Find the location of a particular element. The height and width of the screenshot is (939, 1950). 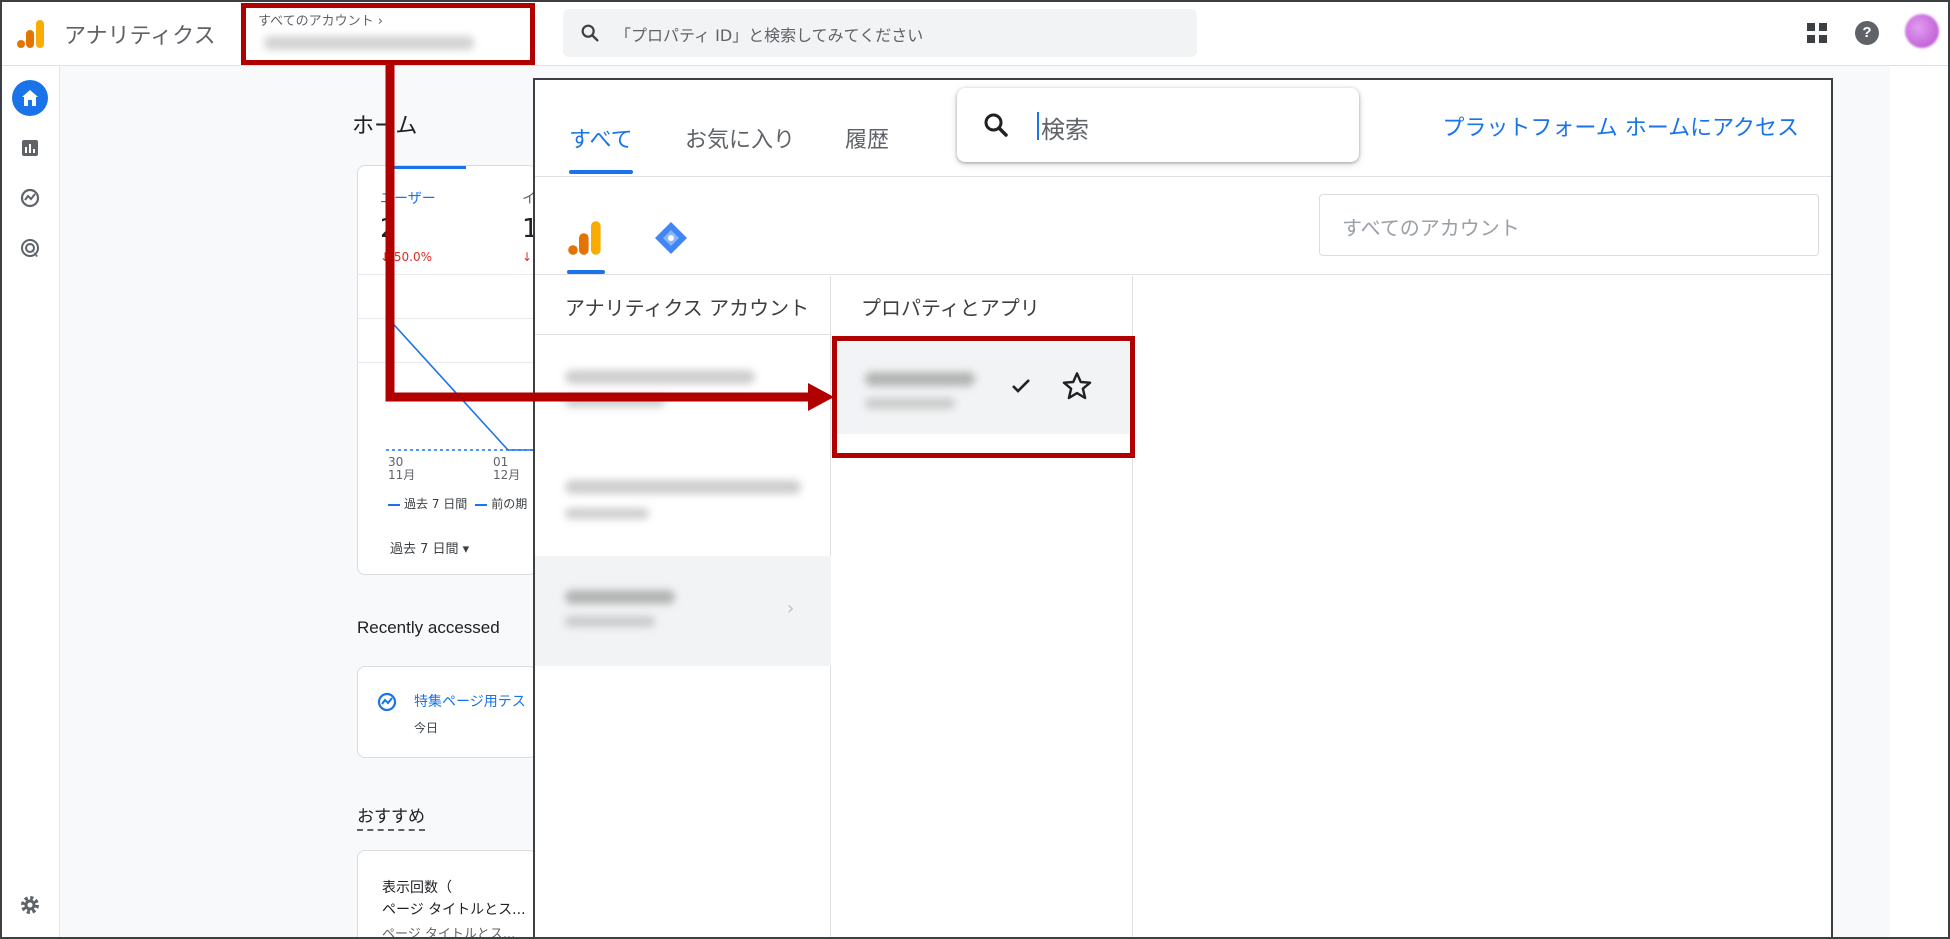

recommendations-heading: おすすめ is located at coordinates (391, 816).